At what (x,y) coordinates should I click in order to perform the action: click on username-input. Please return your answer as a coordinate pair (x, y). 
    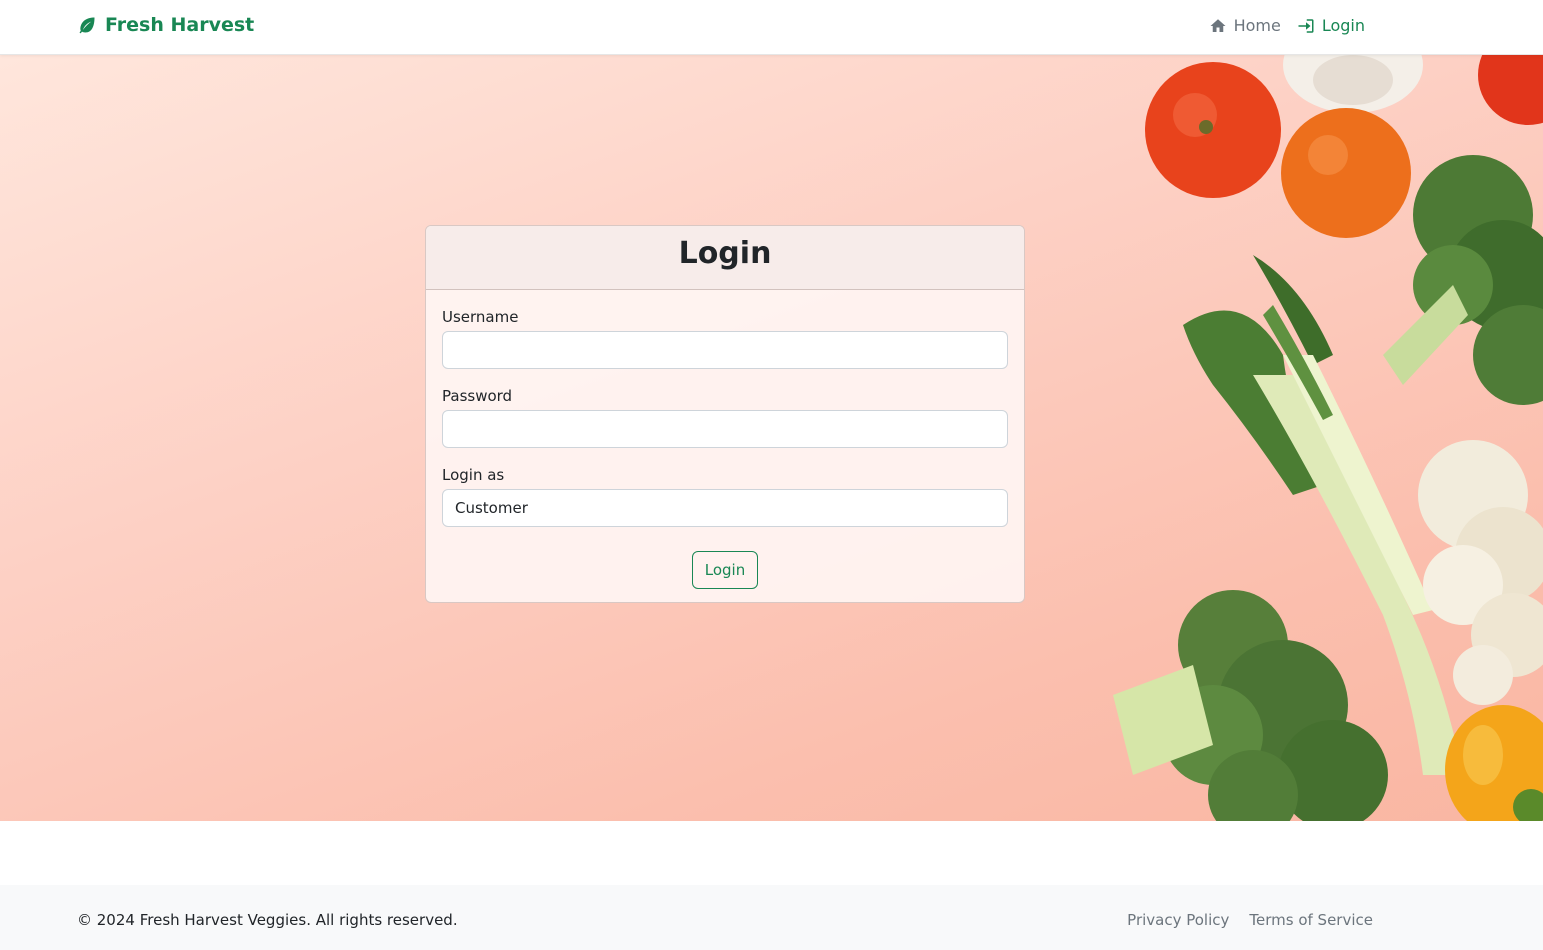
    Looking at the image, I should click on (725, 350).